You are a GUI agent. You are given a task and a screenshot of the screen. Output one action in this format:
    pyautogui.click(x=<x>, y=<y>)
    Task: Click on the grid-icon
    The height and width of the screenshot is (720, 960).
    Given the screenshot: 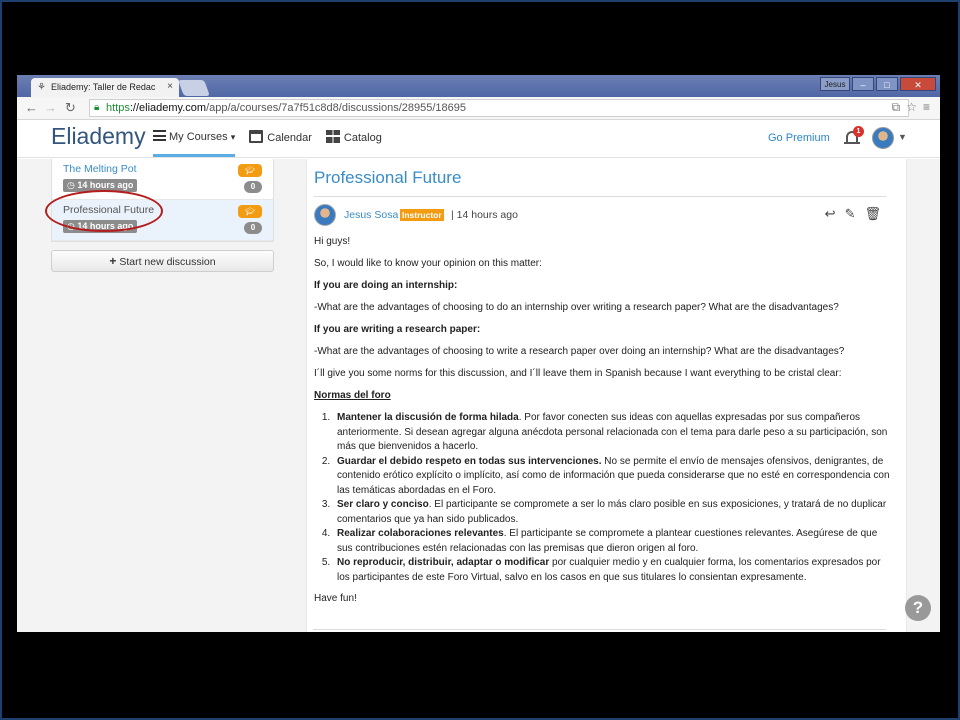 What is the action you would take?
    pyautogui.click(x=332, y=136)
    